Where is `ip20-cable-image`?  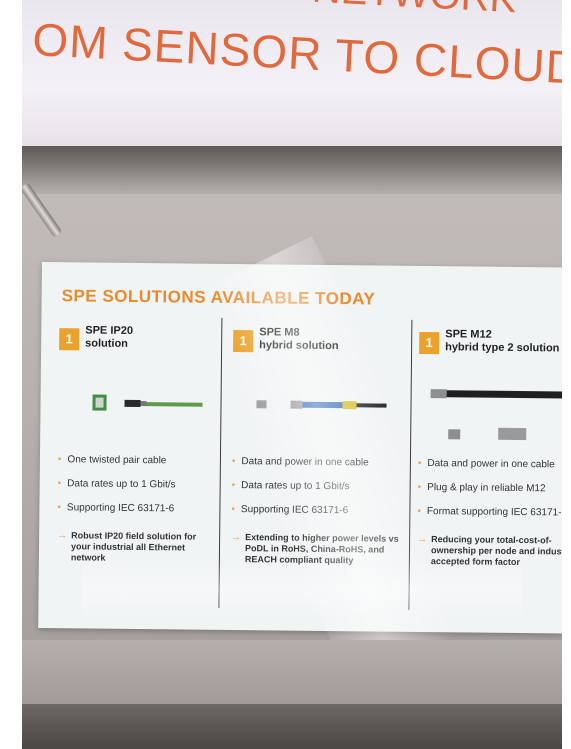
ip20-cable-image is located at coordinates (147, 402).